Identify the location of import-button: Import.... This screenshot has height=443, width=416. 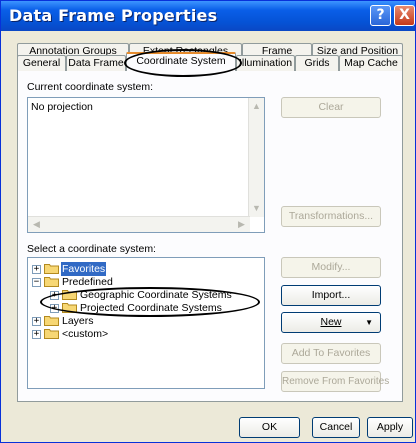
(331, 295).